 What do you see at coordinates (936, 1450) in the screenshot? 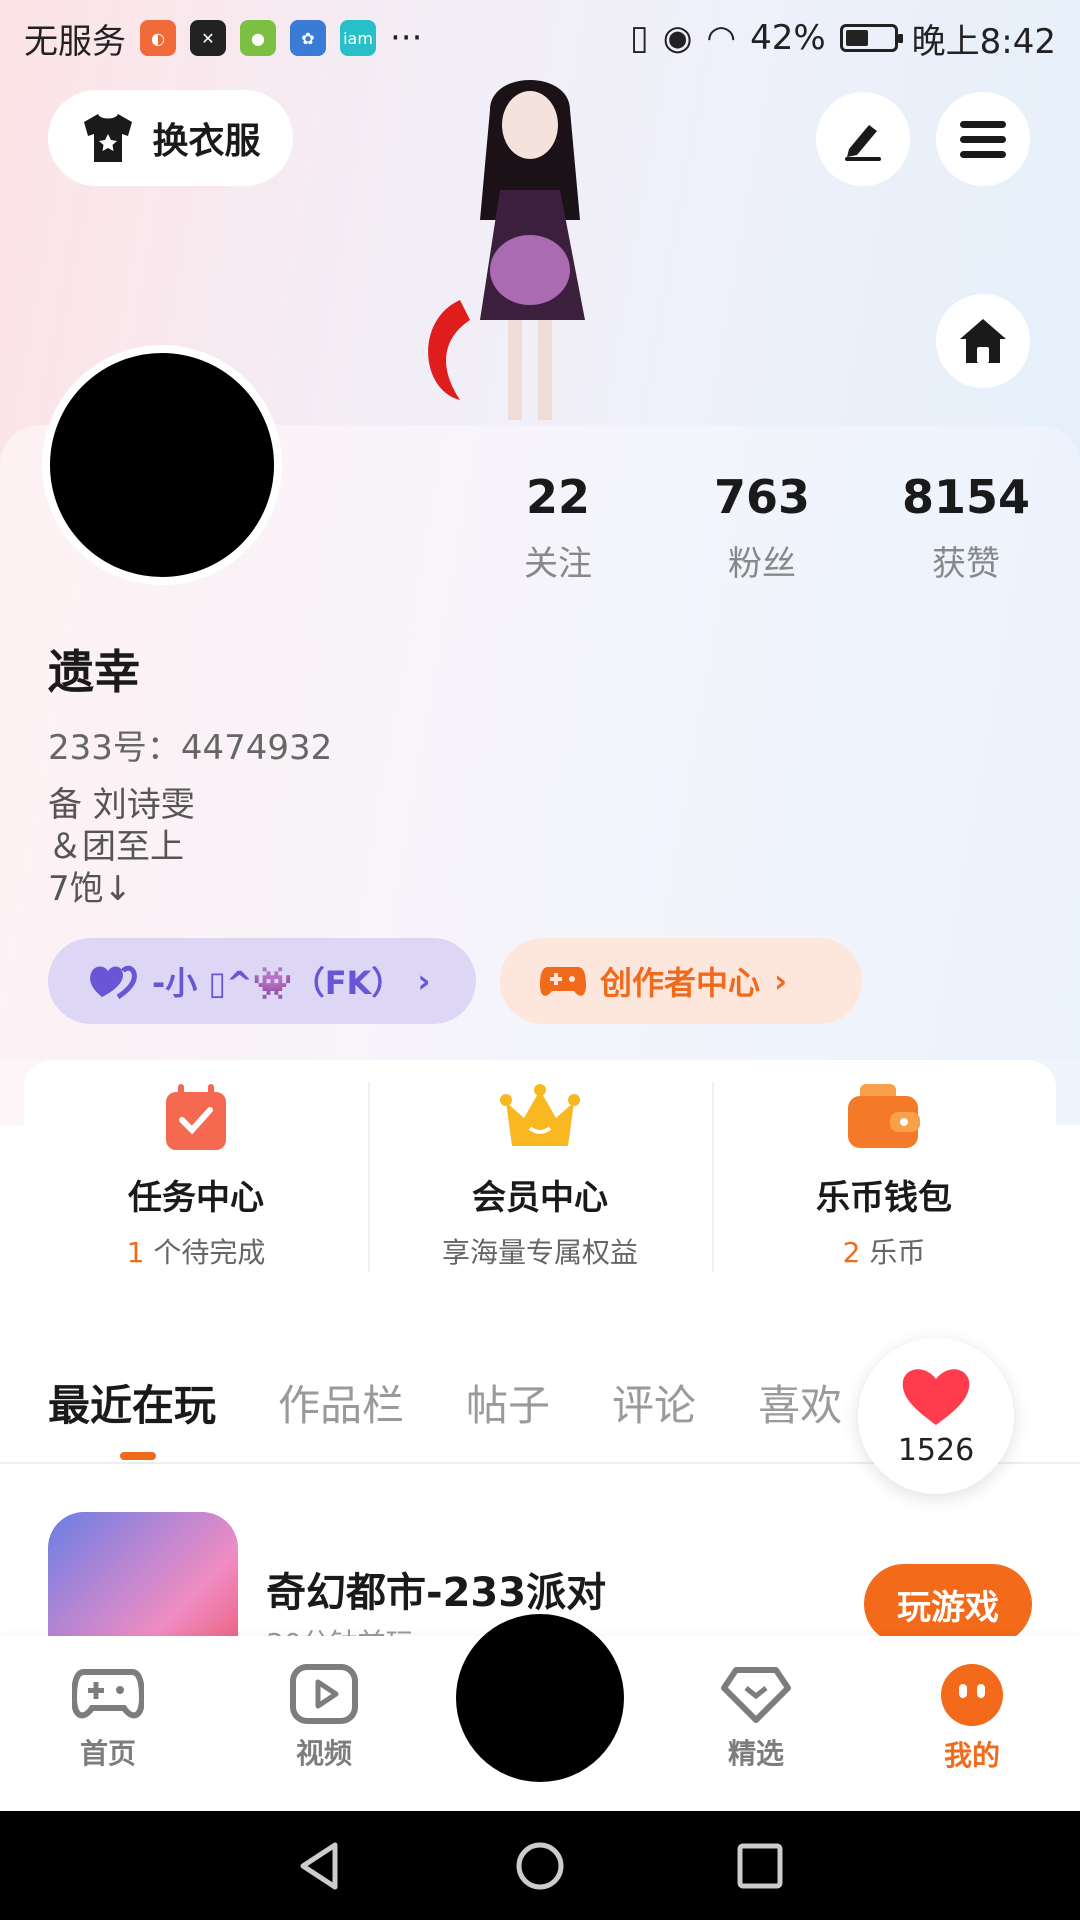
I see `likes-bubble-count: 1526` at bounding box center [936, 1450].